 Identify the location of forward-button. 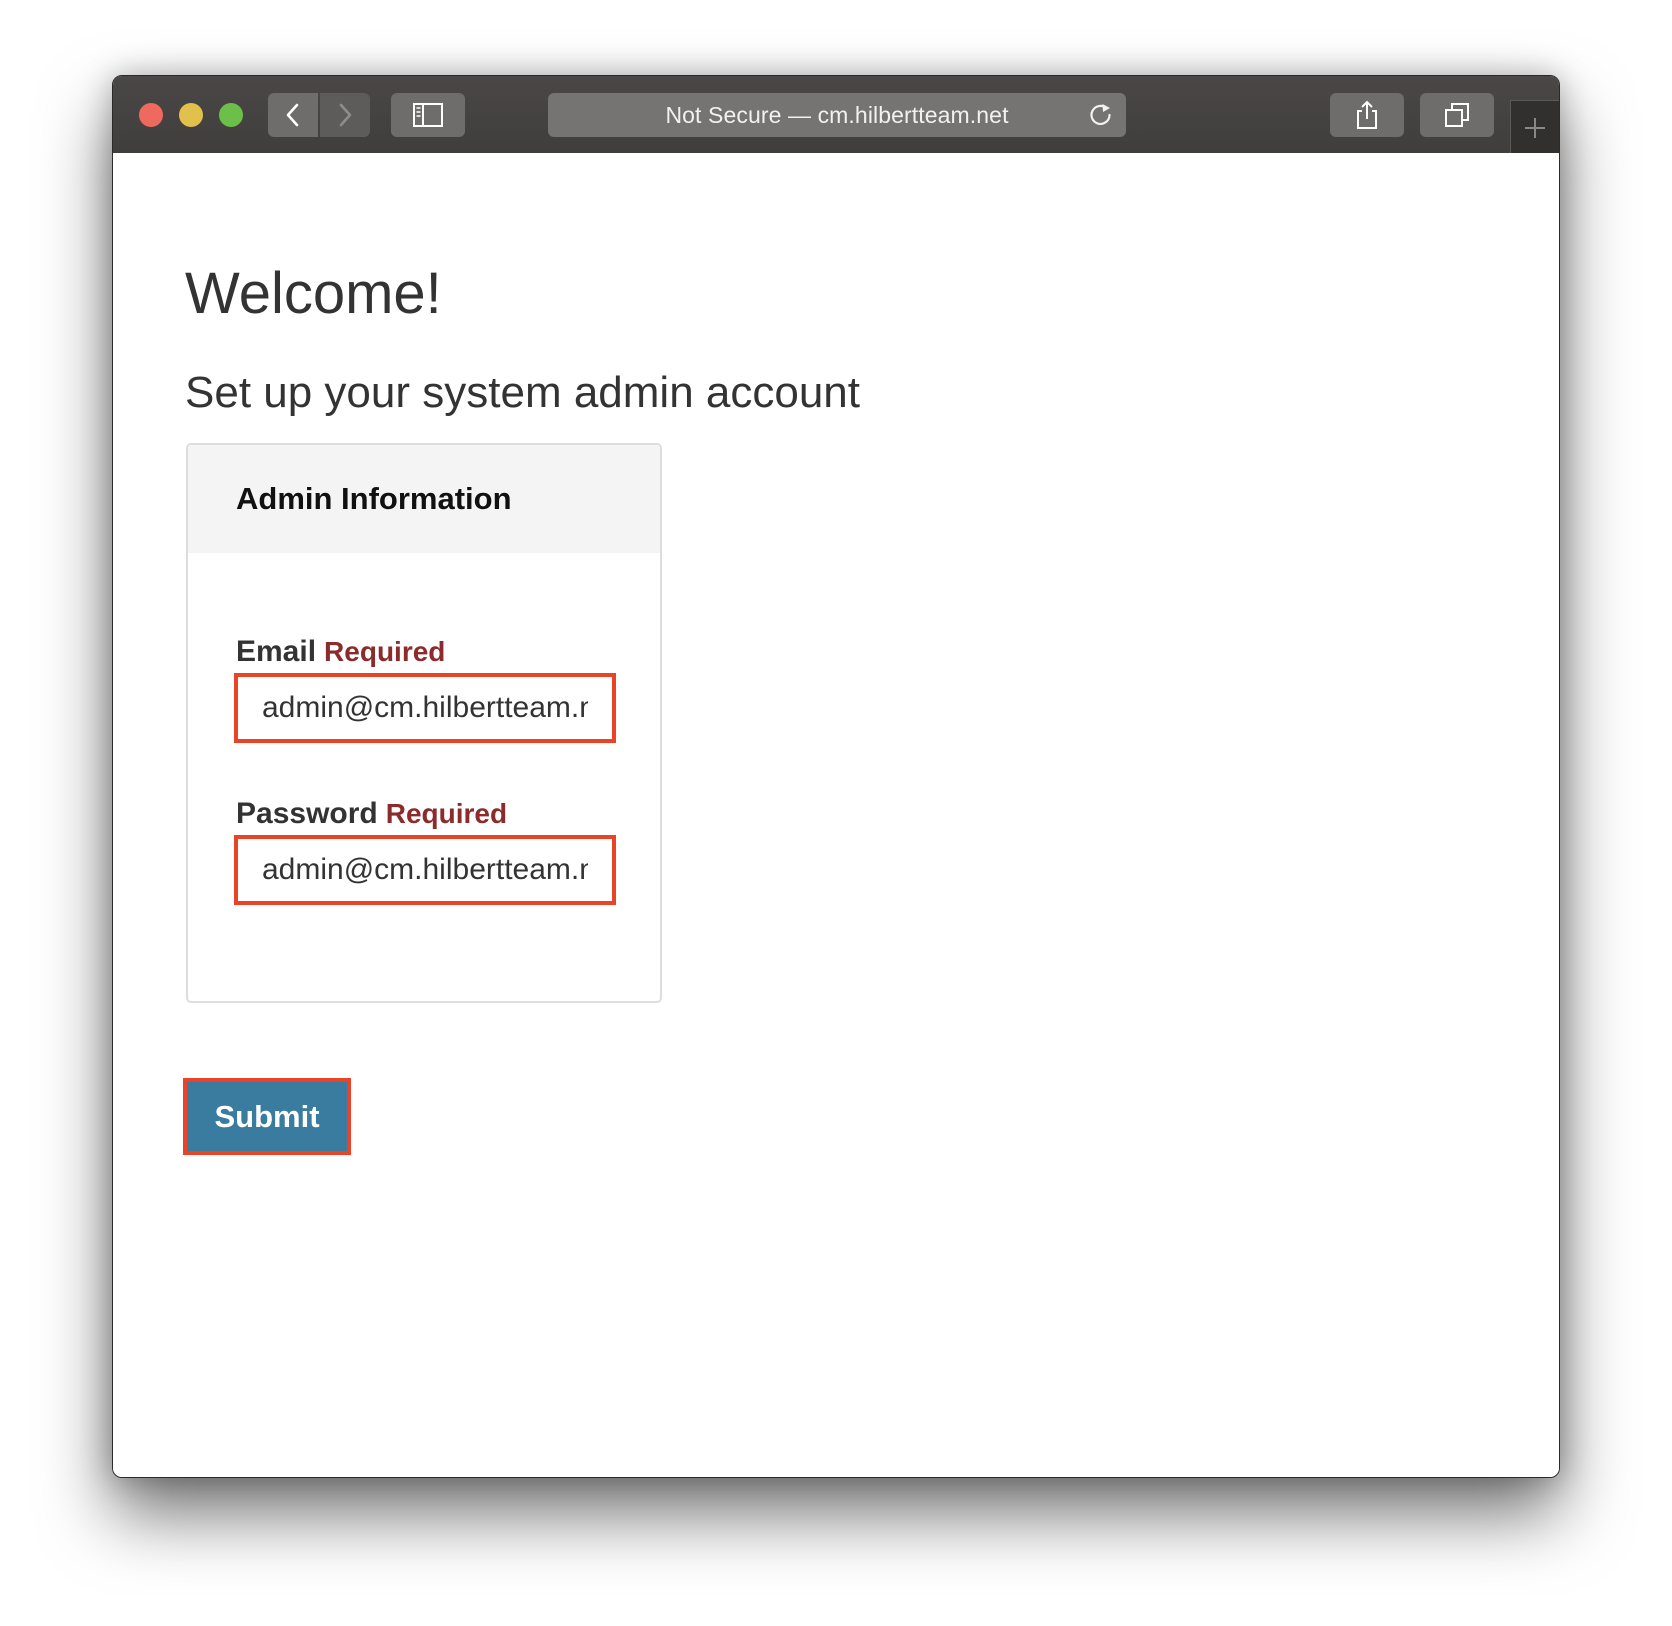
(345, 115).